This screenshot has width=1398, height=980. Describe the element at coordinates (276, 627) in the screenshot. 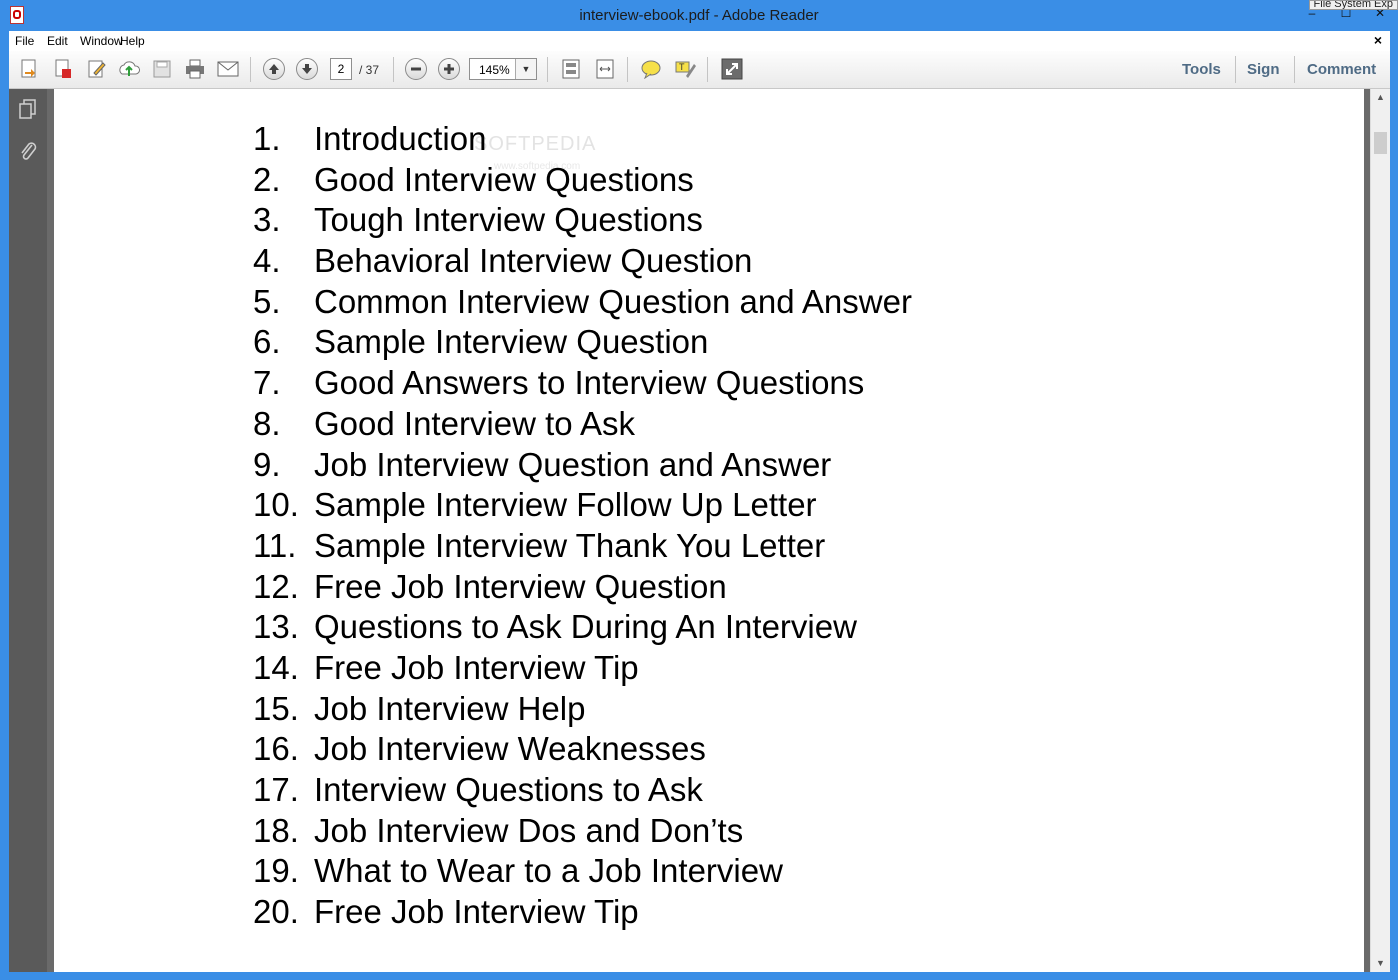

I see `toc-item-number: 13.` at that location.